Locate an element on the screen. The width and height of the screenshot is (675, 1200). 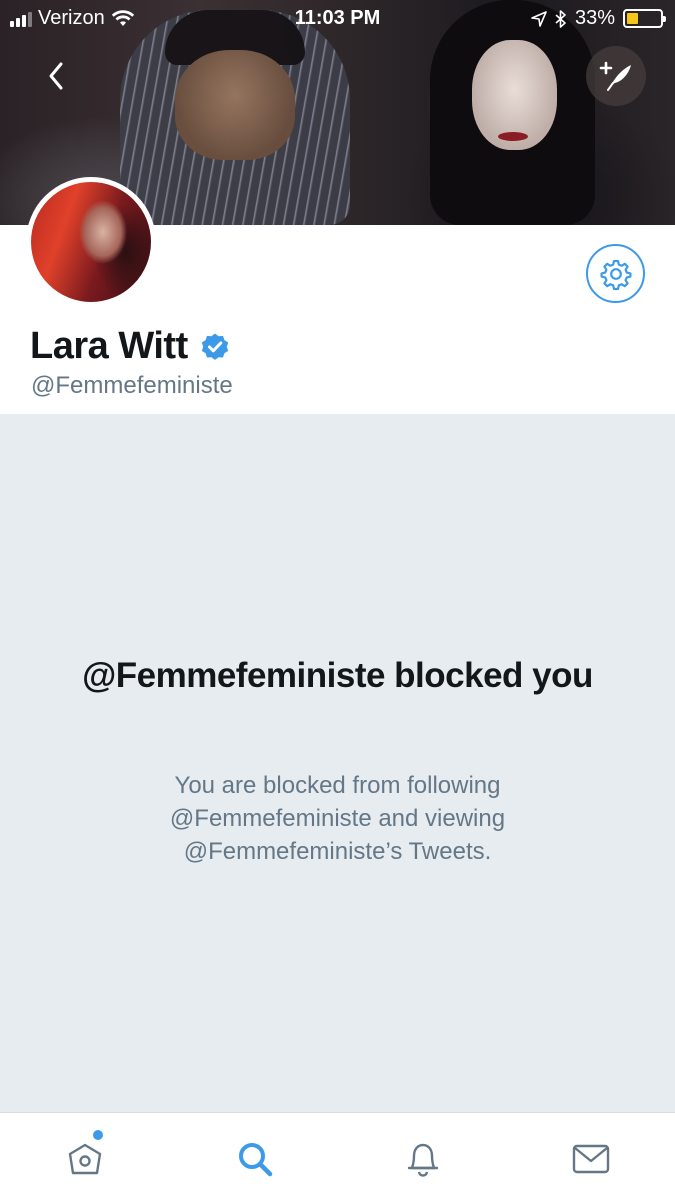
search-icon is located at coordinates (256, 1160).